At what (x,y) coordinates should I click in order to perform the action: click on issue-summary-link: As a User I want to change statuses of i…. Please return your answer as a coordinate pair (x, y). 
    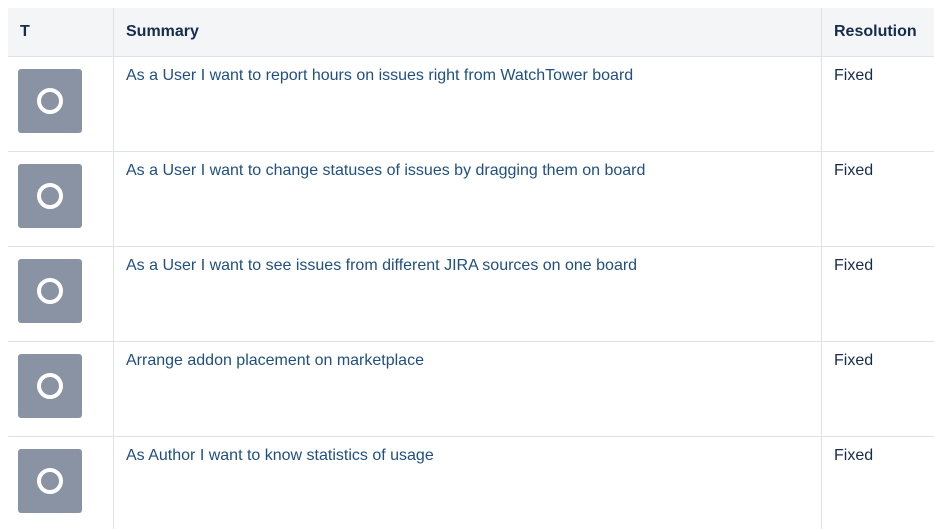
    Looking at the image, I should click on (456, 171).